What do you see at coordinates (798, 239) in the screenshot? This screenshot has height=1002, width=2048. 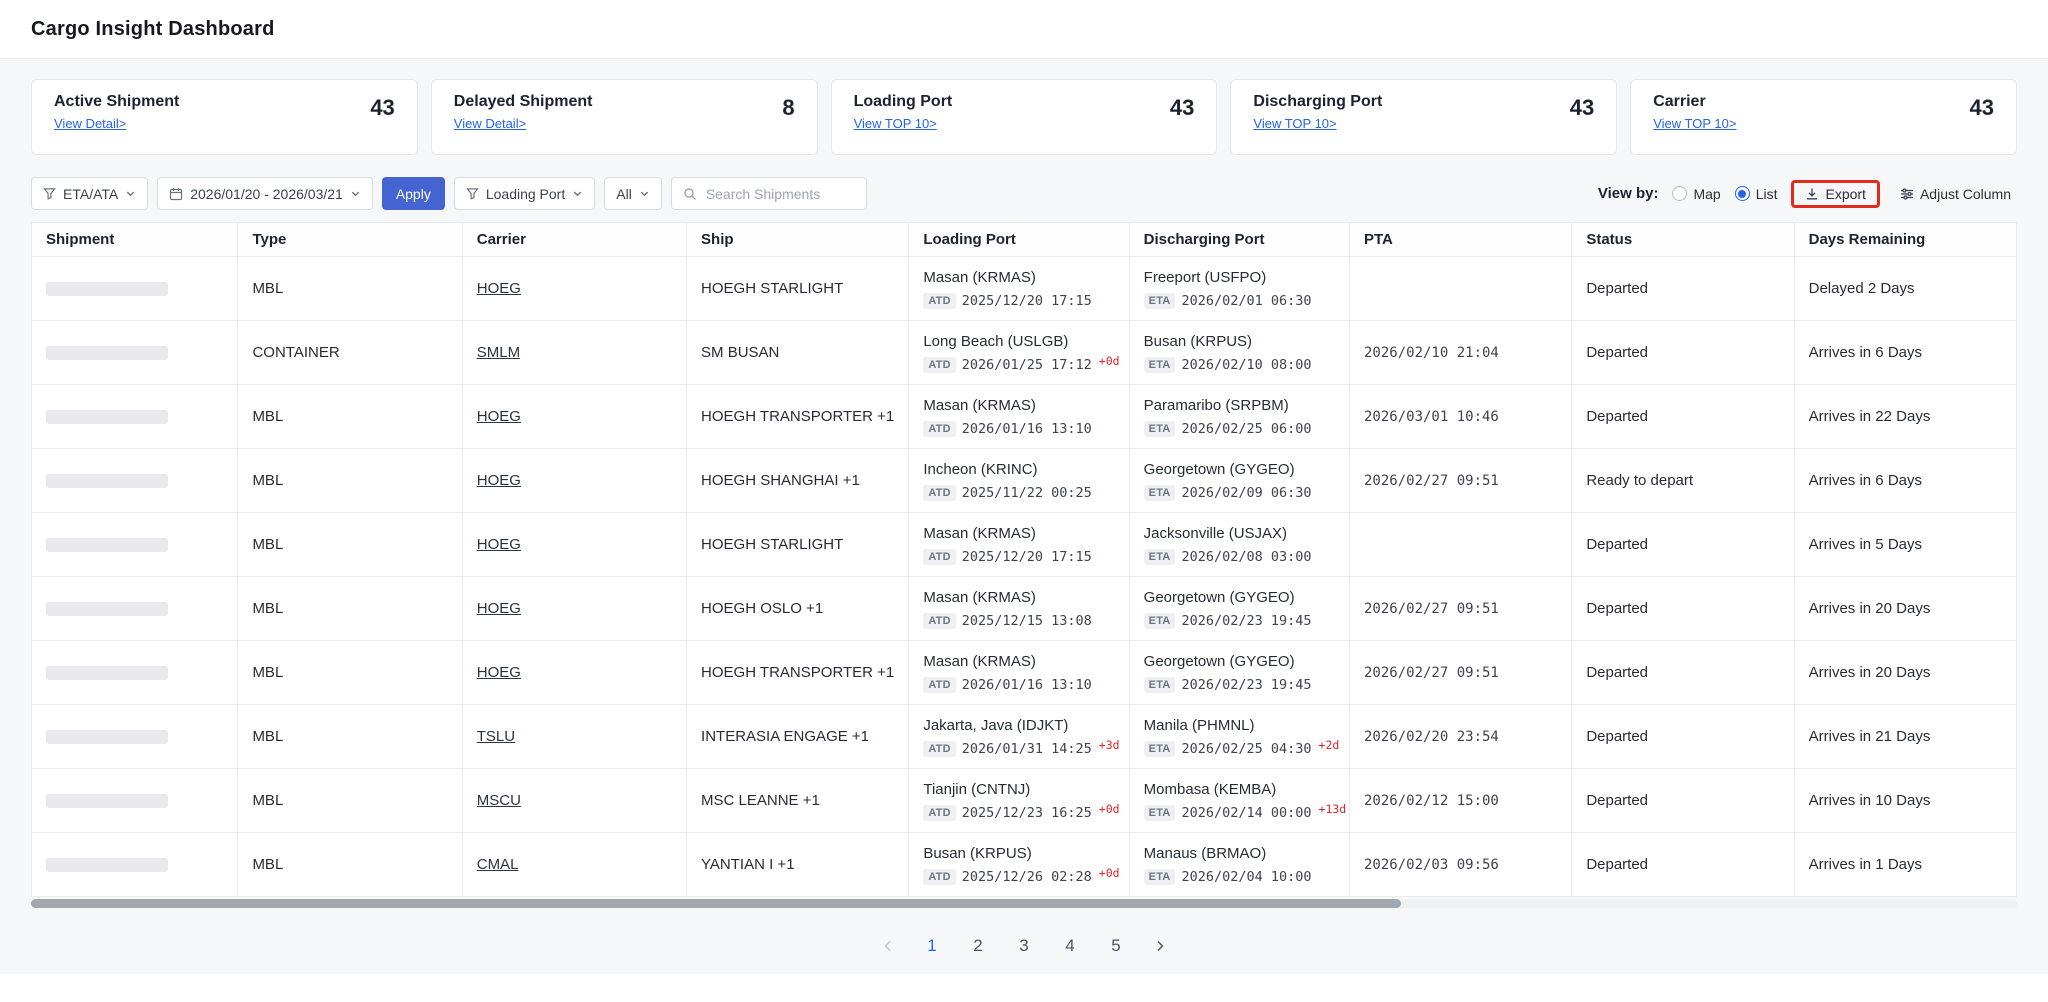 I see `column-header-ship: Ship` at bounding box center [798, 239].